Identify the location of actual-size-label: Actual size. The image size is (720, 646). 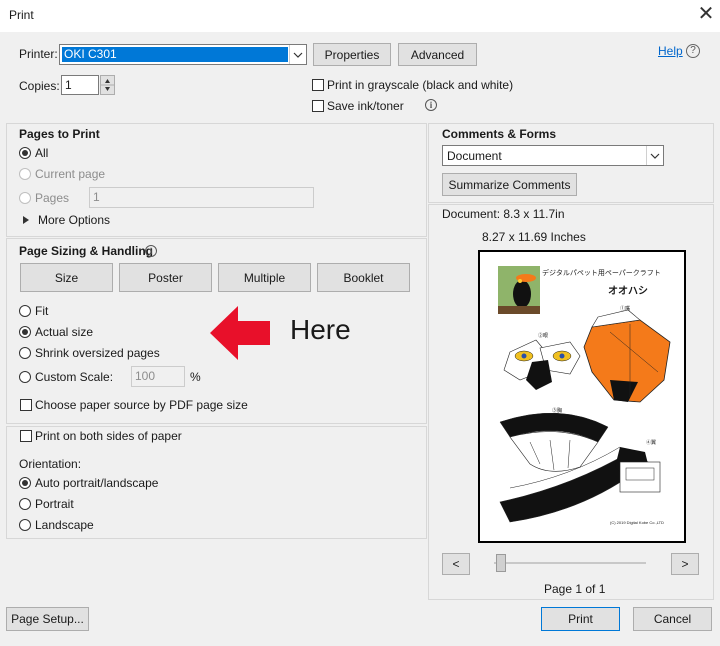
(64, 332).